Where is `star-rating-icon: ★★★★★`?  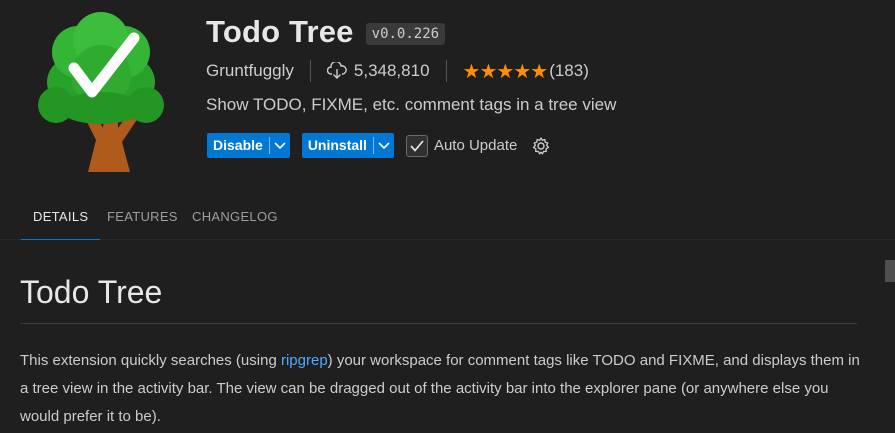
star-rating-icon: ★★★★★ is located at coordinates (505, 71).